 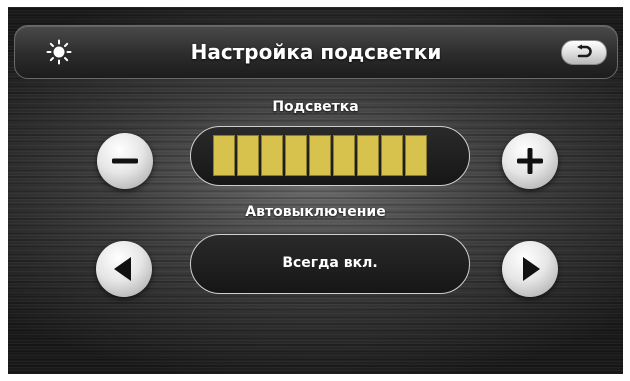 I want to click on triangle-left-icon, so click(x=122, y=269).